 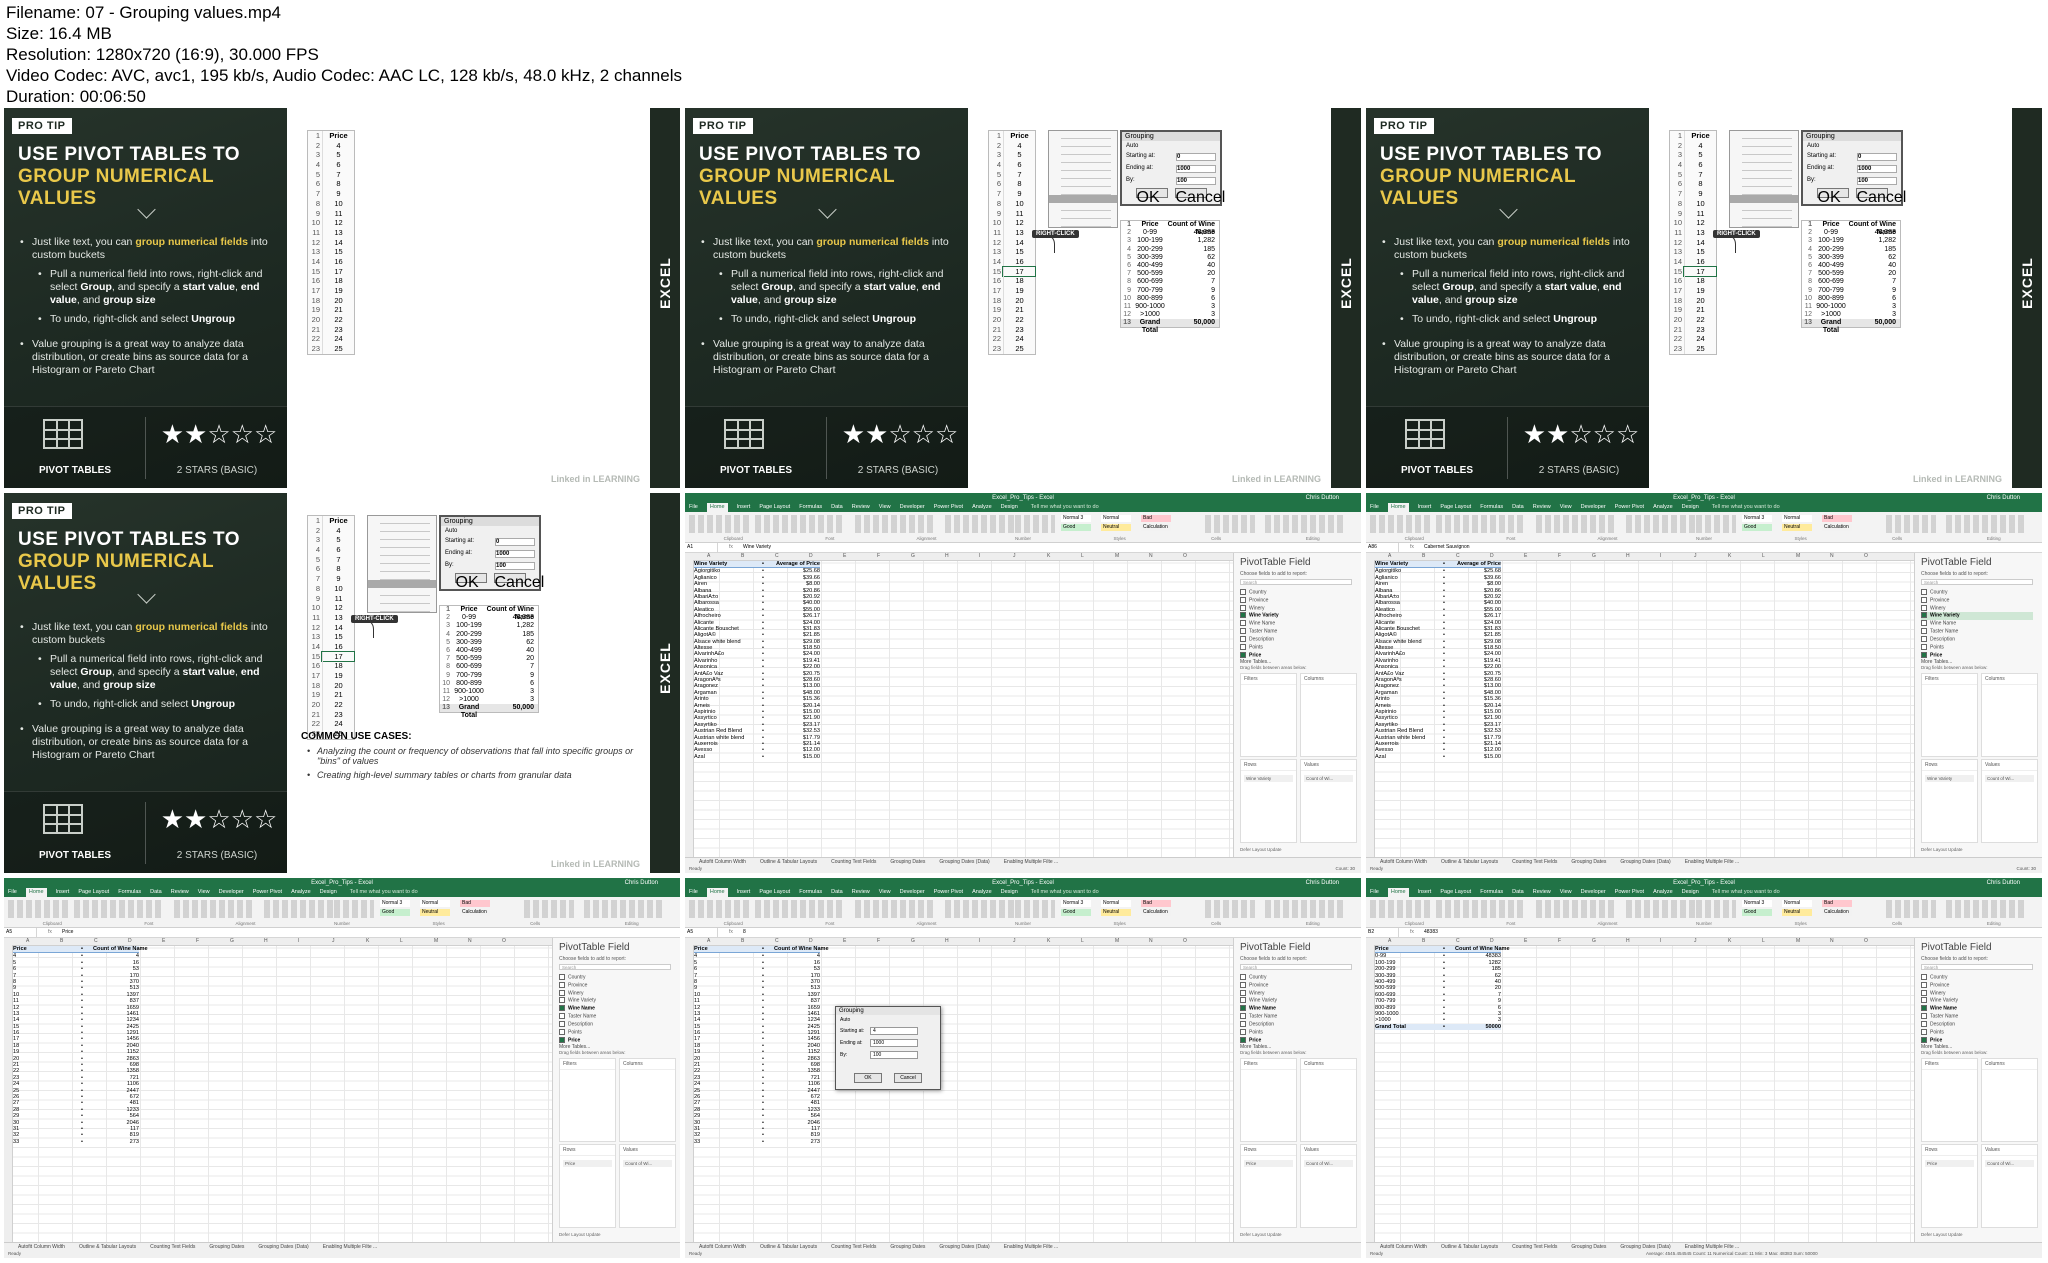 I want to click on ribbon-tab-file: File, so click(x=1374, y=507).